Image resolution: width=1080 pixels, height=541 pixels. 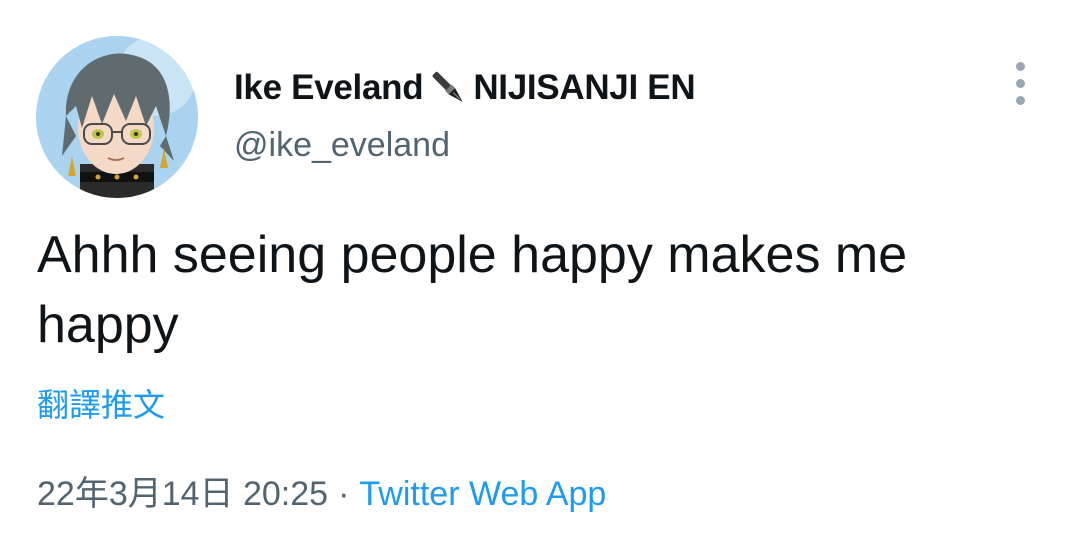 I want to click on fountain-pen-icon, so click(x=448, y=88).